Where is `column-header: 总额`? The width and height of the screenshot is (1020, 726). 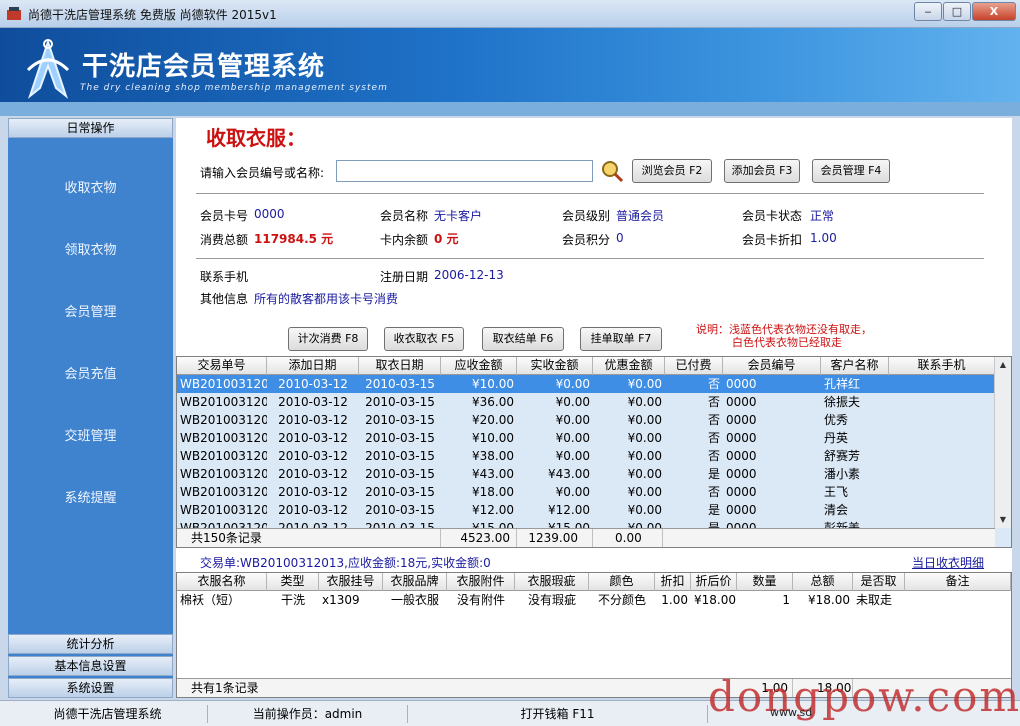 column-header: 总额 is located at coordinates (823, 582).